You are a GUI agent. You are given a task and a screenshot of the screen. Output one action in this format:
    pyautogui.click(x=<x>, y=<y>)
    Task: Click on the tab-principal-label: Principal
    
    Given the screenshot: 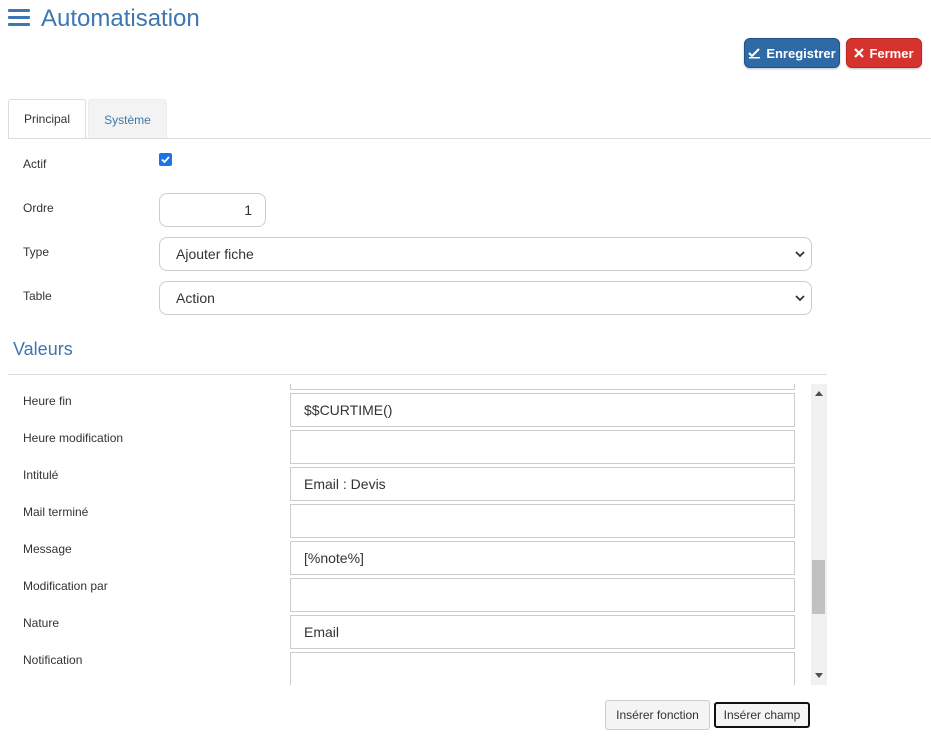 What is the action you would take?
    pyautogui.click(x=47, y=119)
    